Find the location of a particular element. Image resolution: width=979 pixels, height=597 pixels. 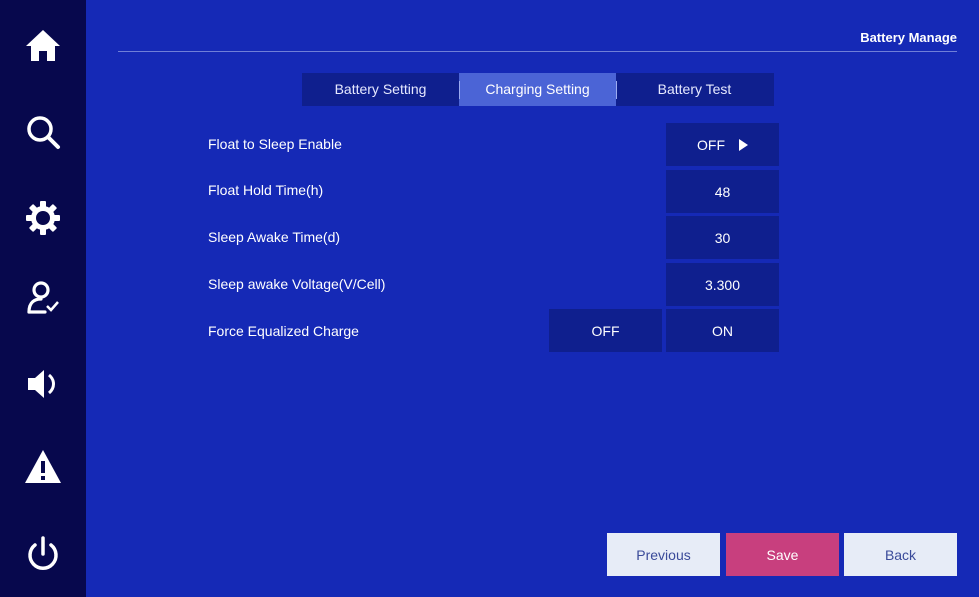

tab-battery-test: Battery Test is located at coordinates (694, 89).